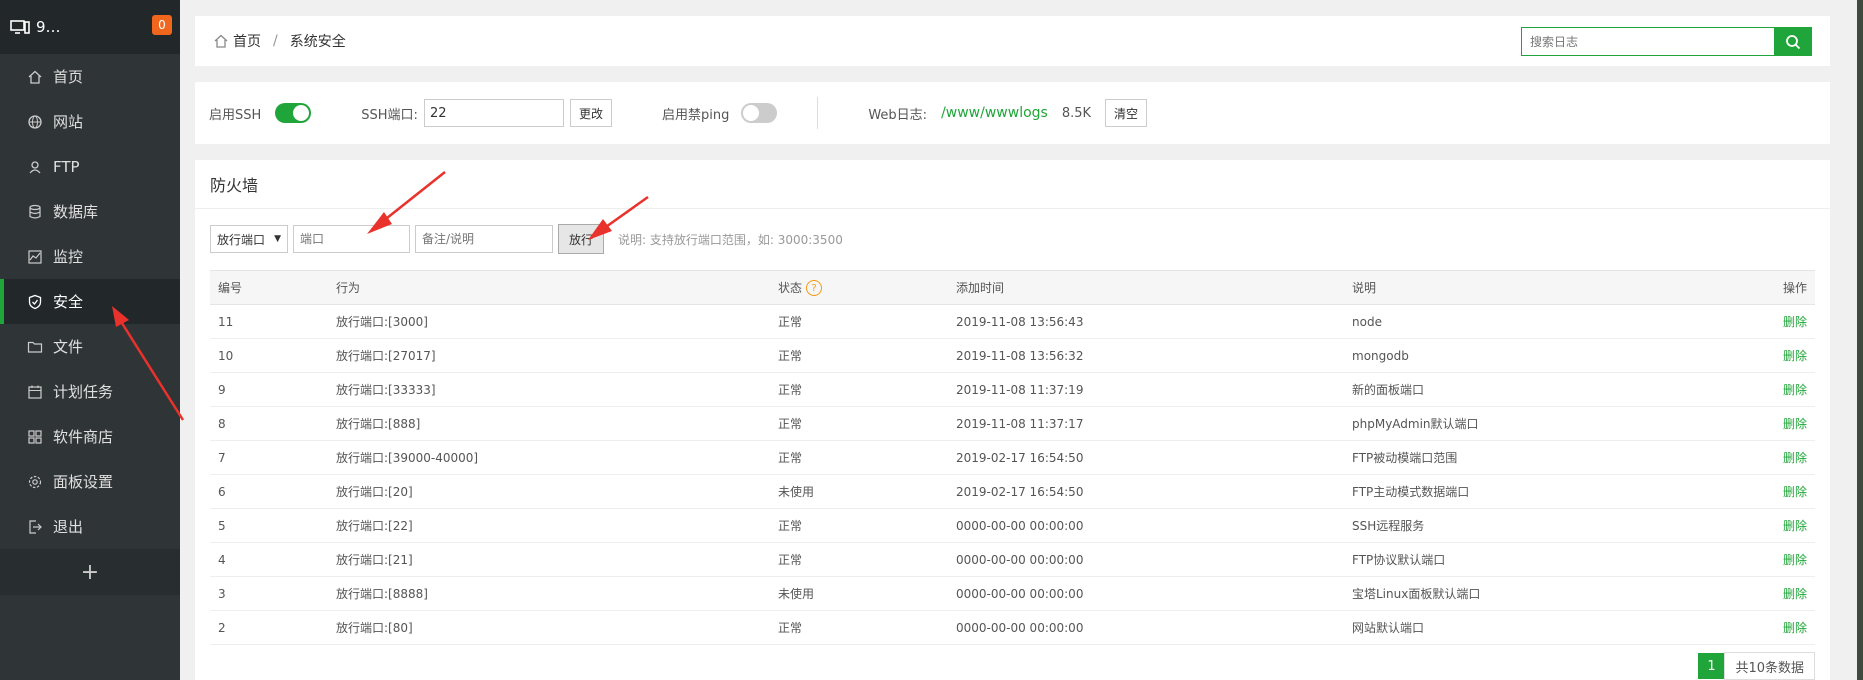 This screenshot has width=1863, height=680. I want to click on page-total: 共10条数据, so click(1769, 666).